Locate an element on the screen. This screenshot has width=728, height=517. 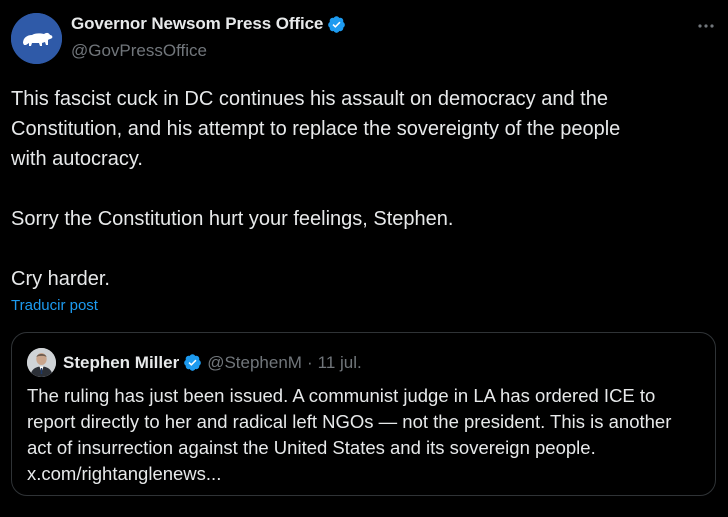
more-options-button is located at coordinates (706, 26).